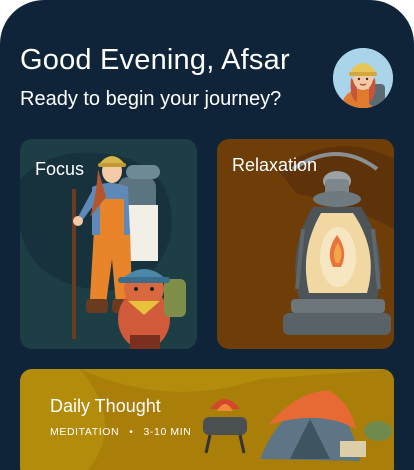 The image size is (414, 470). I want to click on greeting-title: Good Evening, Afsar, so click(155, 60).